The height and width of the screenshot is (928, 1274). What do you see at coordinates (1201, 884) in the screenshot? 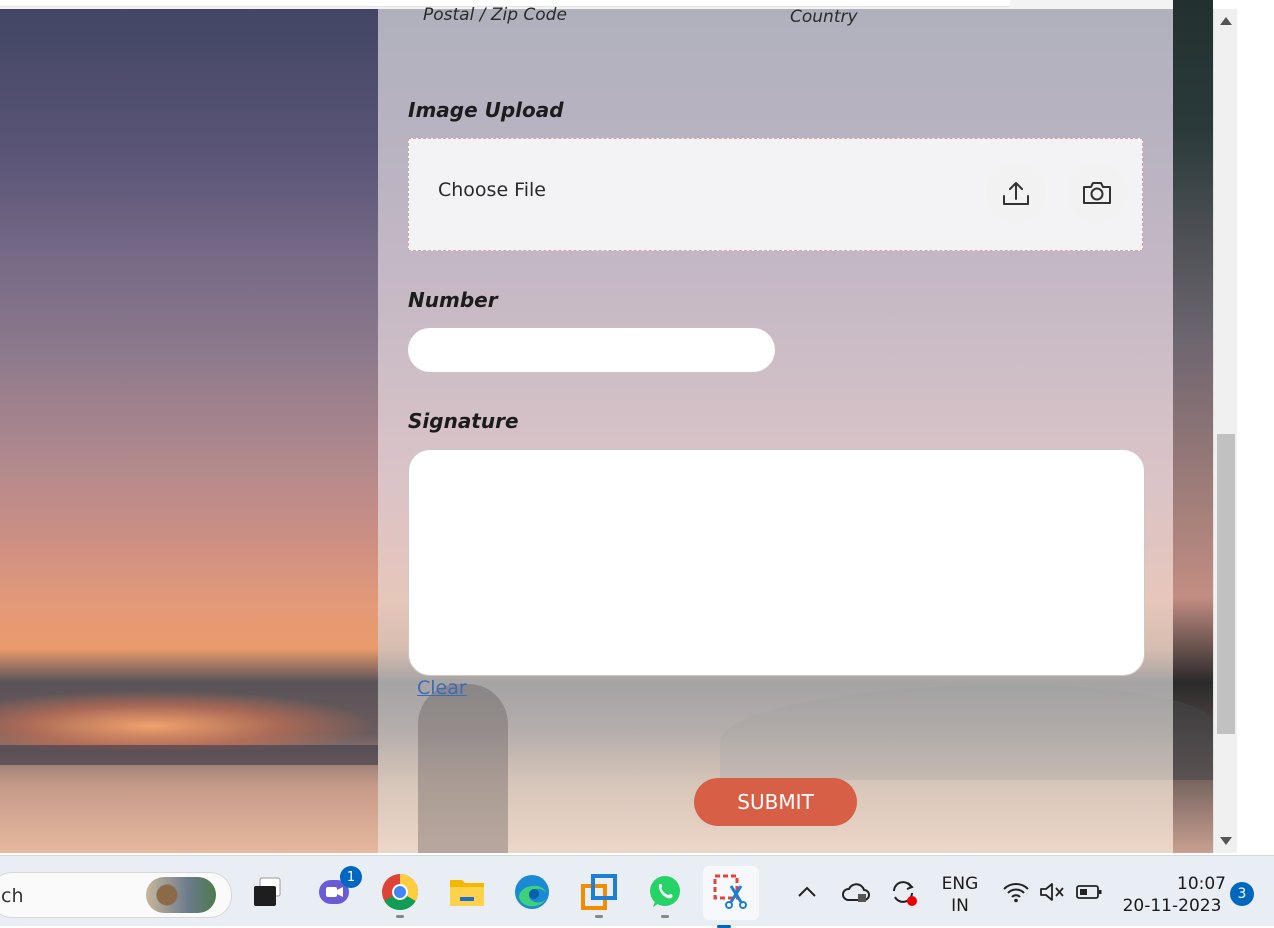
I see `clock-time: 10:07` at bounding box center [1201, 884].